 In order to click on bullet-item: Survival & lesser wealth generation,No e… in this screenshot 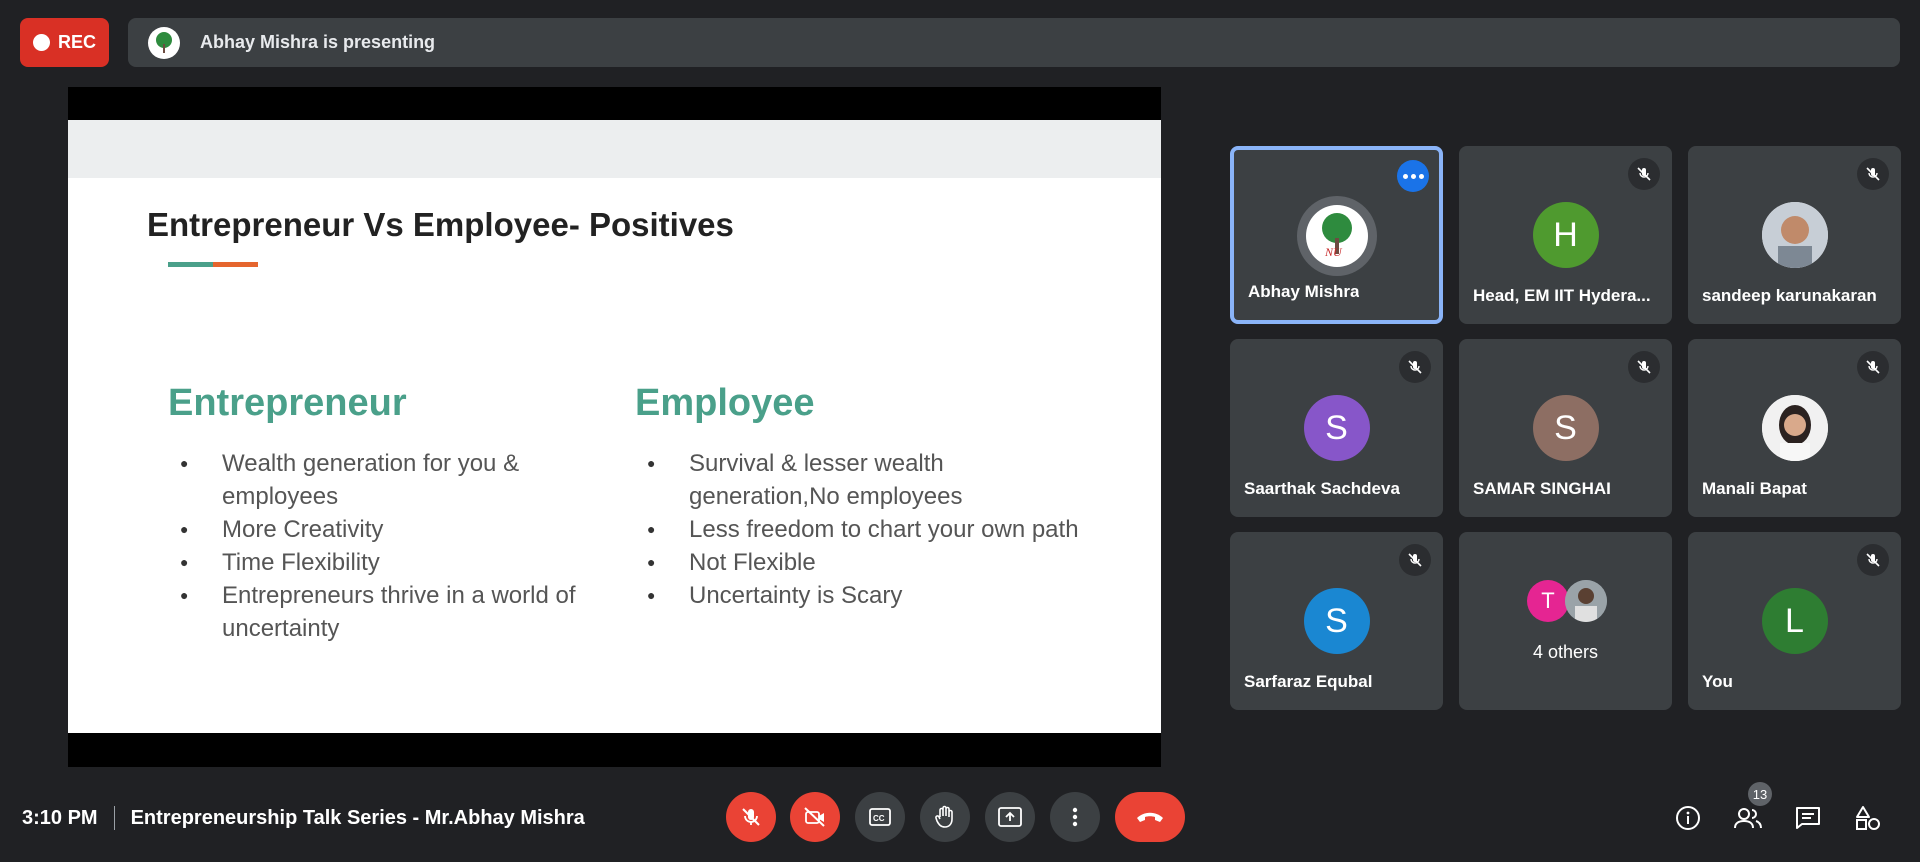, I will do `click(865, 480)`.